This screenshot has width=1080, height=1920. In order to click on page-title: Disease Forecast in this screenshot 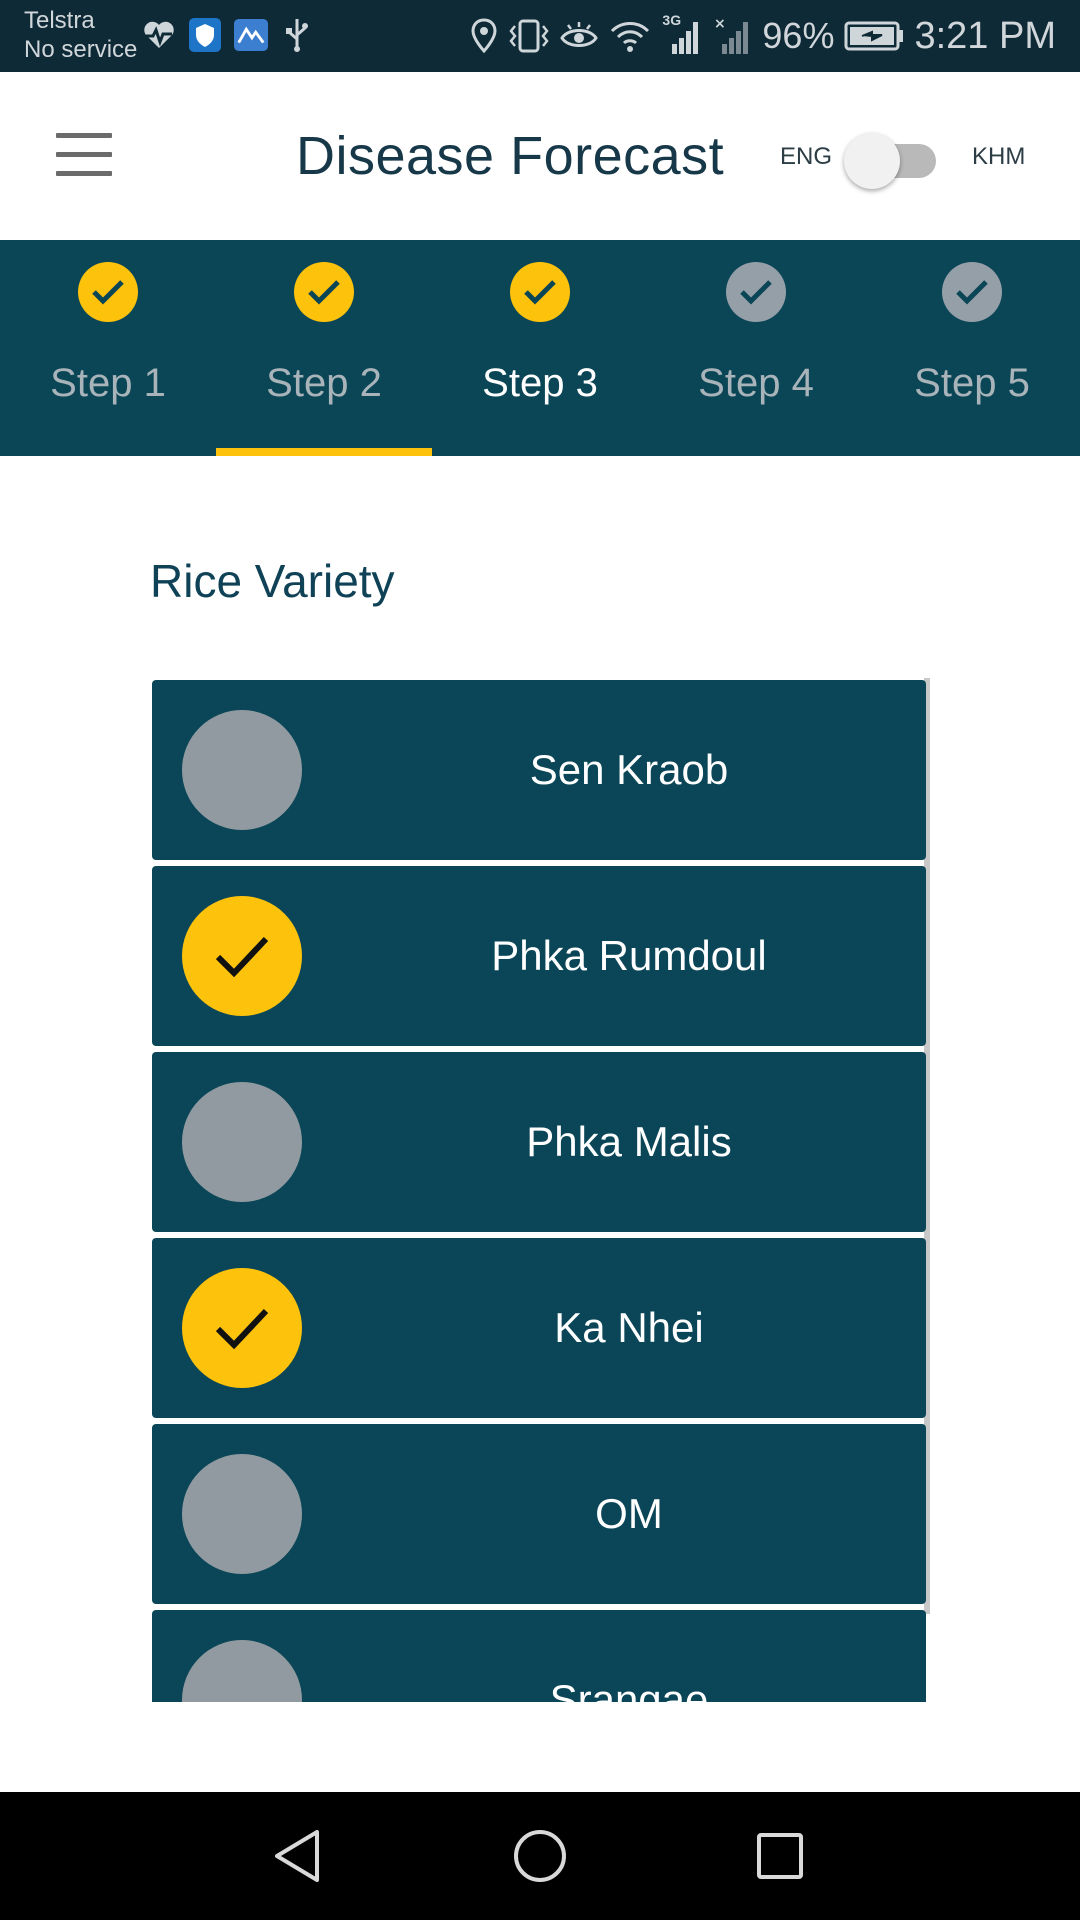, I will do `click(510, 156)`.